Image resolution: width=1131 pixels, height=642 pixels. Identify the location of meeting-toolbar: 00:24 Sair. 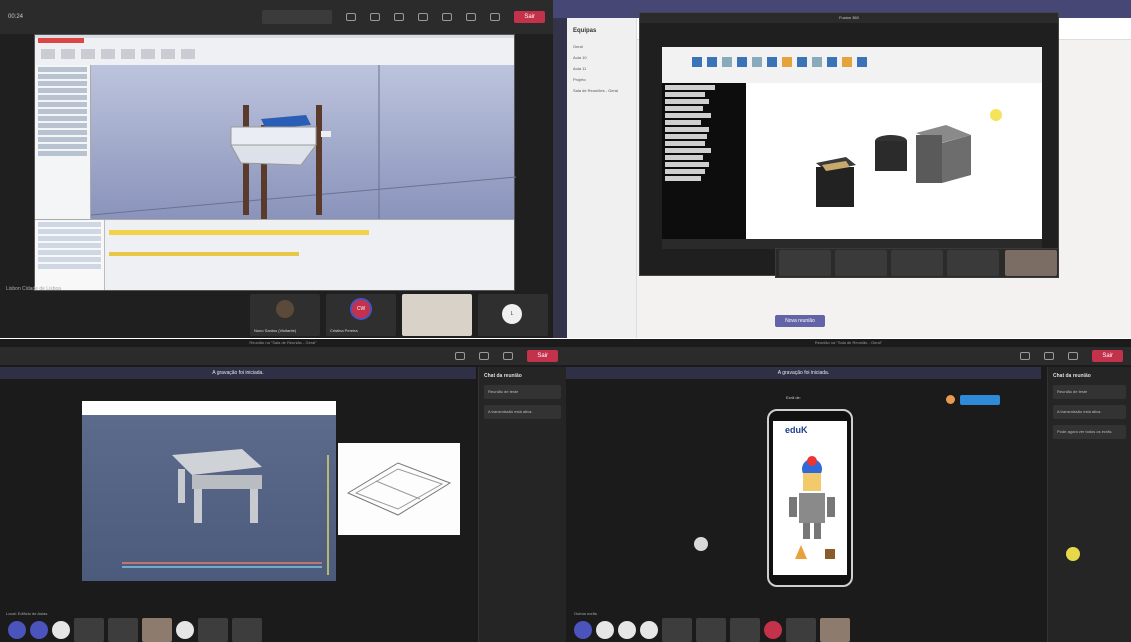
(276, 17).